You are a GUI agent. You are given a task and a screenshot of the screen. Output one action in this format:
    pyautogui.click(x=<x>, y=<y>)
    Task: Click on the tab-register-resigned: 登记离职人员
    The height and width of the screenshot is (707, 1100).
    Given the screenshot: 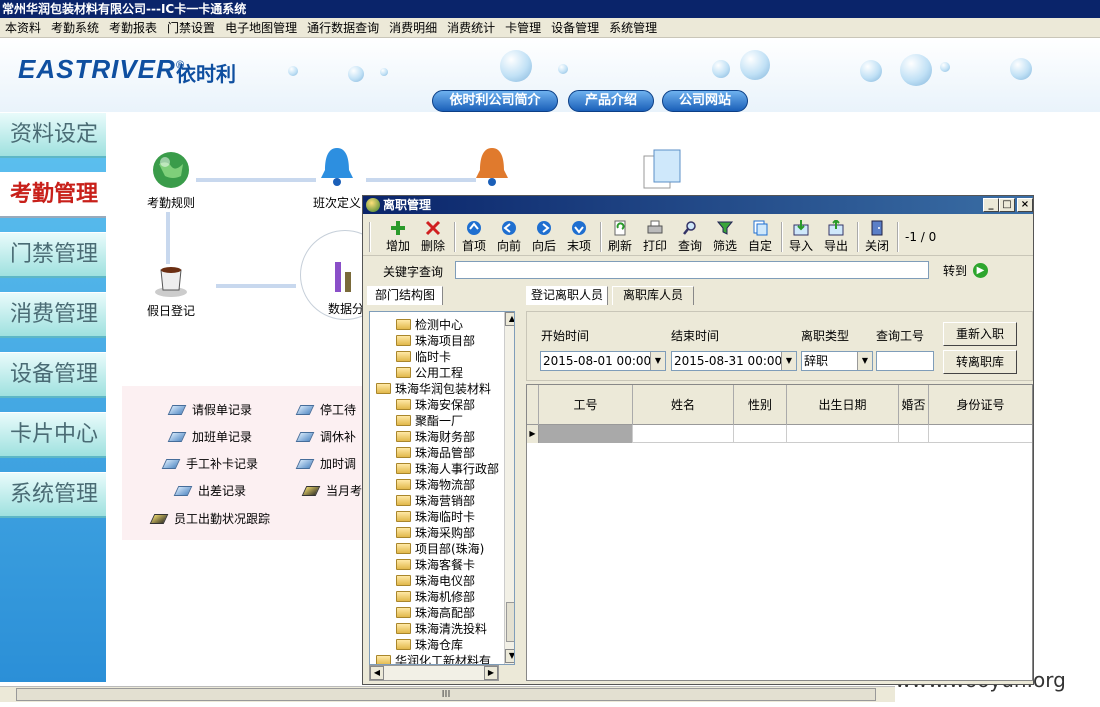 What is the action you would take?
    pyautogui.click(x=567, y=295)
    